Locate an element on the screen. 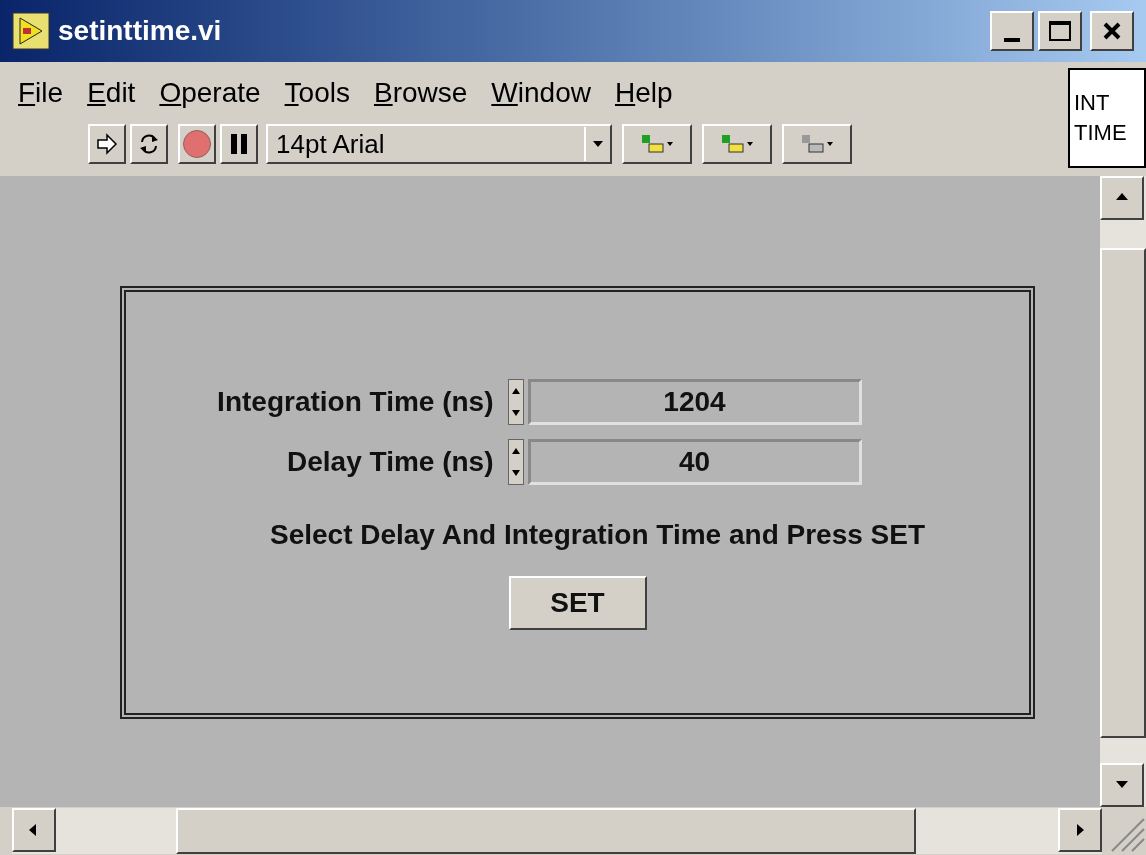 The height and width of the screenshot is (855, 1146). vi-icon is located at coordinates (31, 31).